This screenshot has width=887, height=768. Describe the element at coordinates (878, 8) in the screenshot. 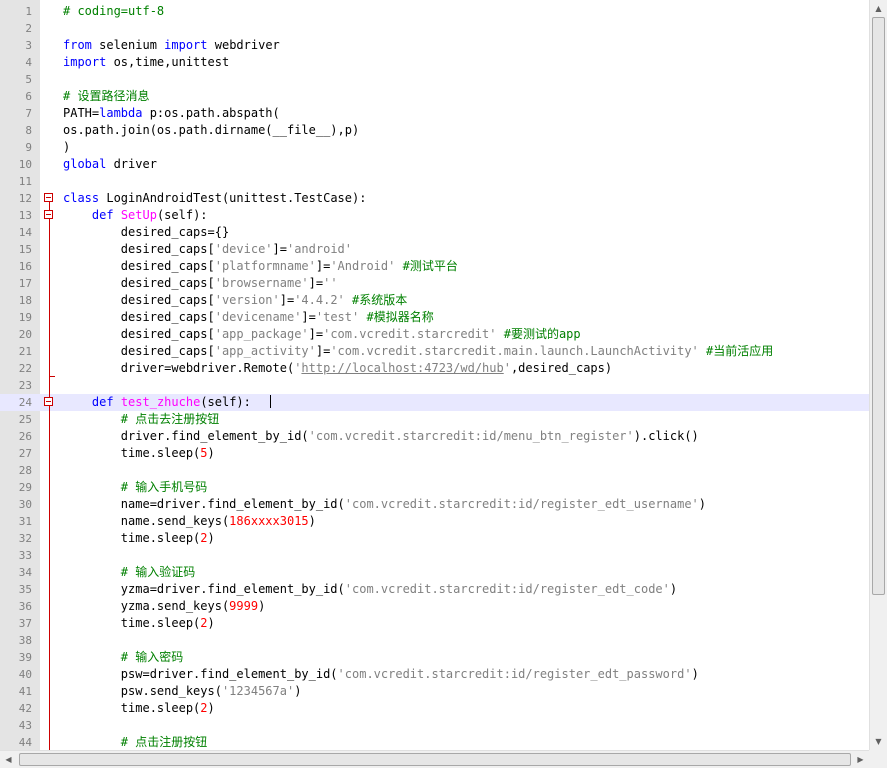

I see `scroll-up-button: ▲` at that location.